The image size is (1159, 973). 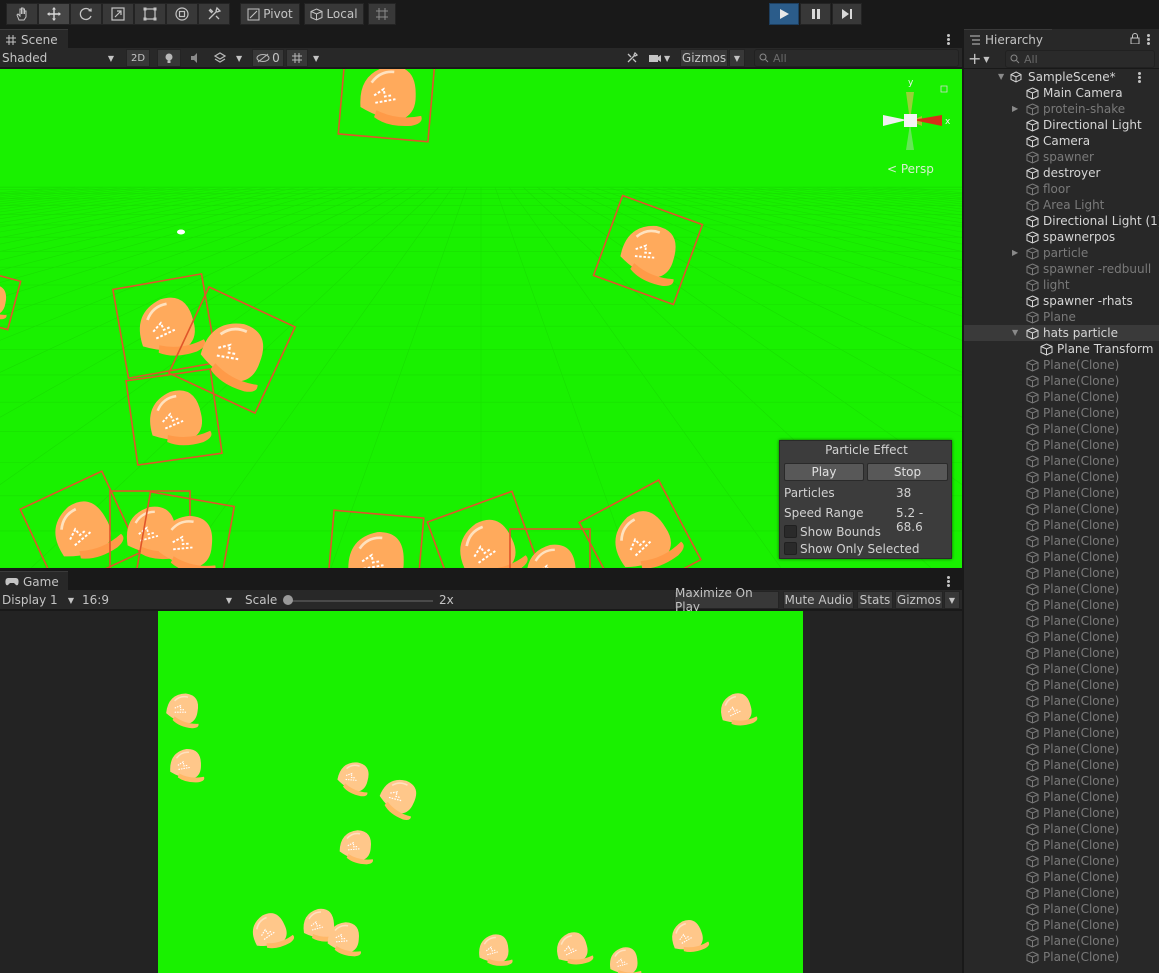 I want to click on show-bounds-checkbox, so click(x=790, y=531).